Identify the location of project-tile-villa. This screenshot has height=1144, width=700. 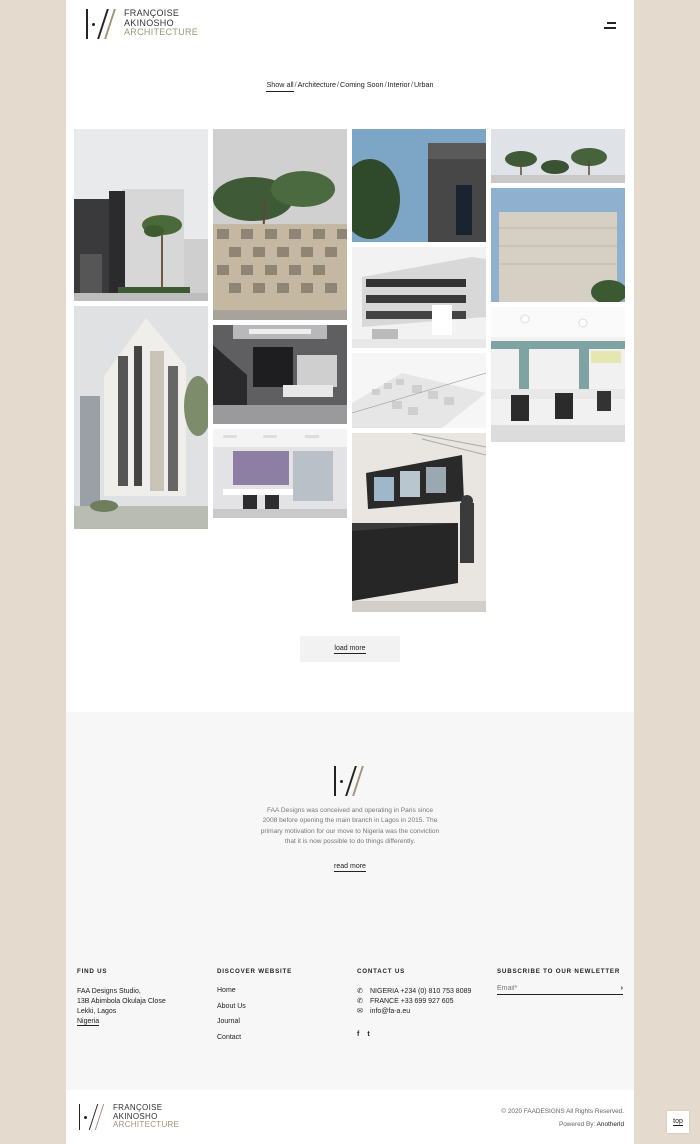
(141, 215).